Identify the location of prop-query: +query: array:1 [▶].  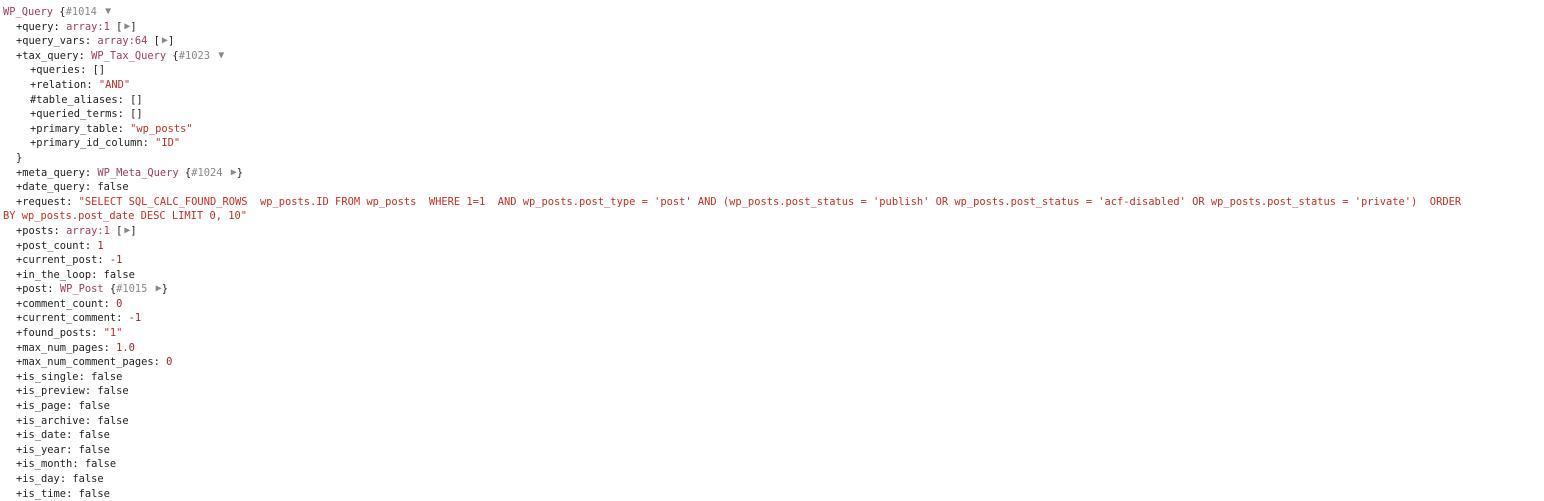
(76, 26).